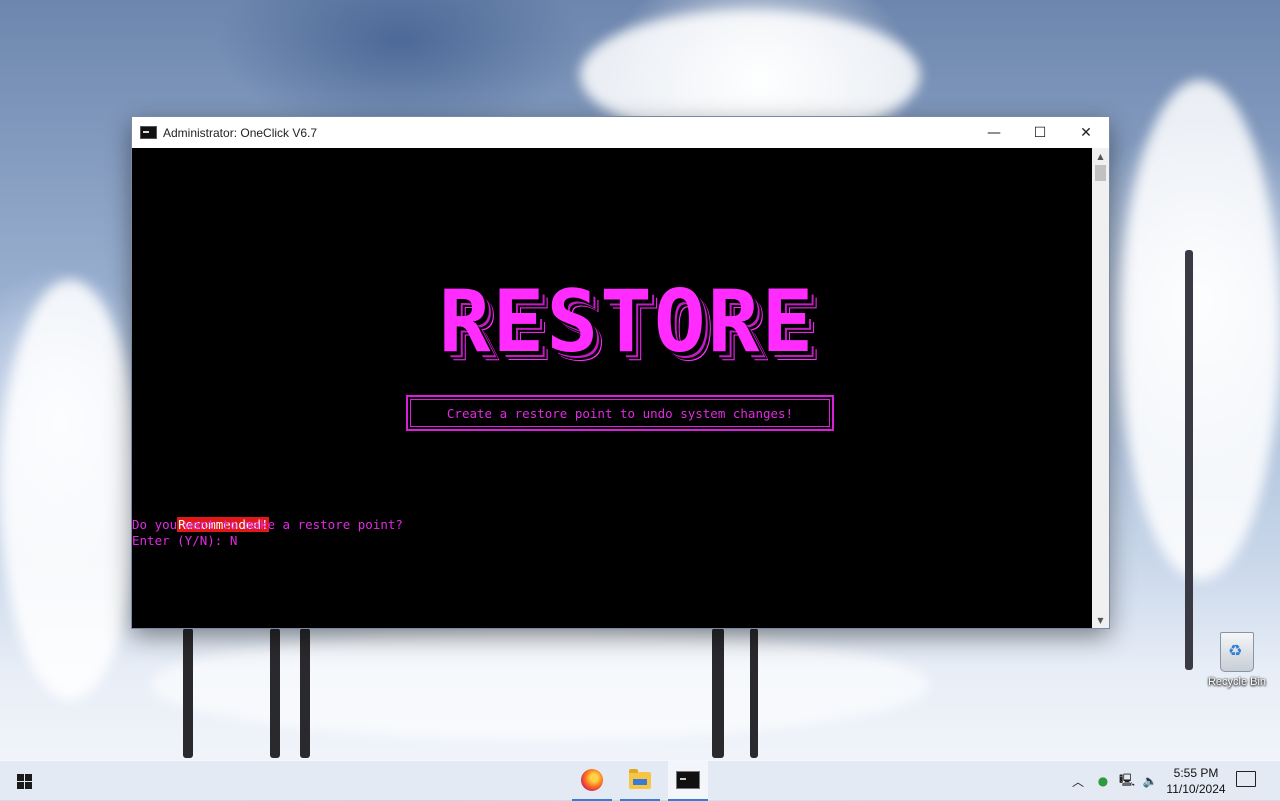  I want to click on close-button: ✕, so click(1086, 132).